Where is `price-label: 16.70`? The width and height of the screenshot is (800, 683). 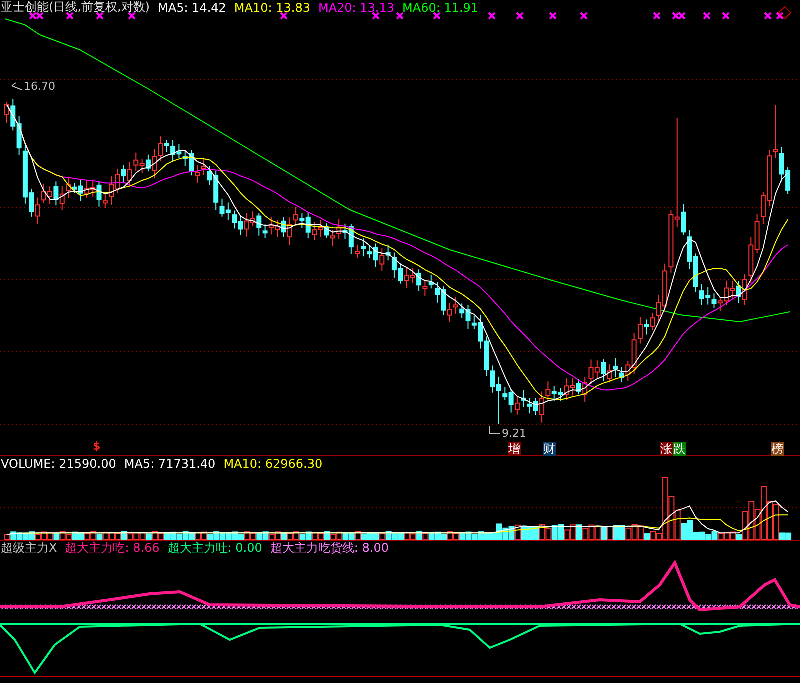
price-label: 16.70 is located at coordinates (40, 86).